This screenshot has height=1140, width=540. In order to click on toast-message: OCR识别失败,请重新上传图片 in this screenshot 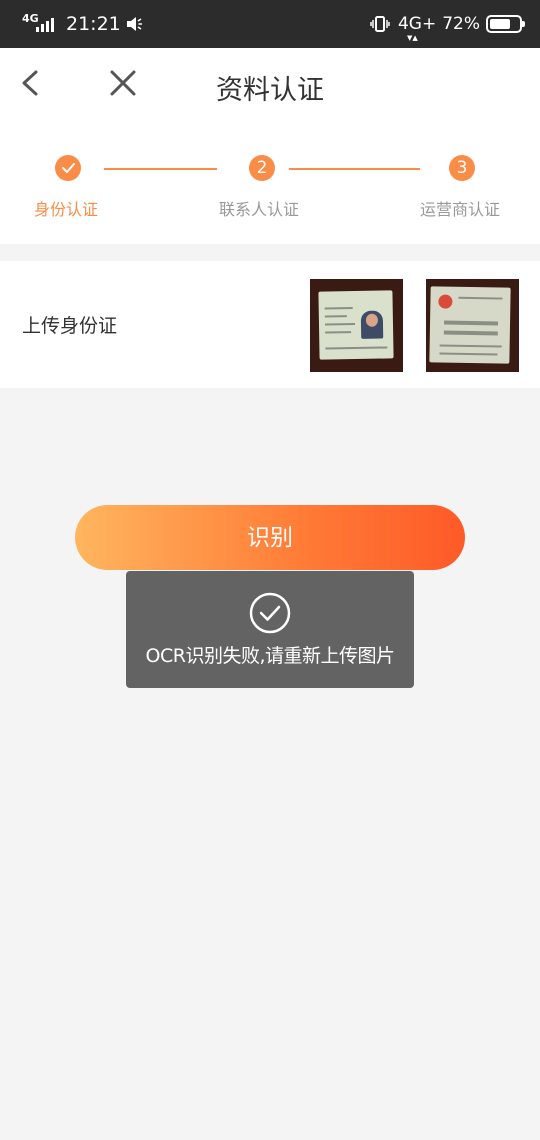, I will do `click(270, 629)`.